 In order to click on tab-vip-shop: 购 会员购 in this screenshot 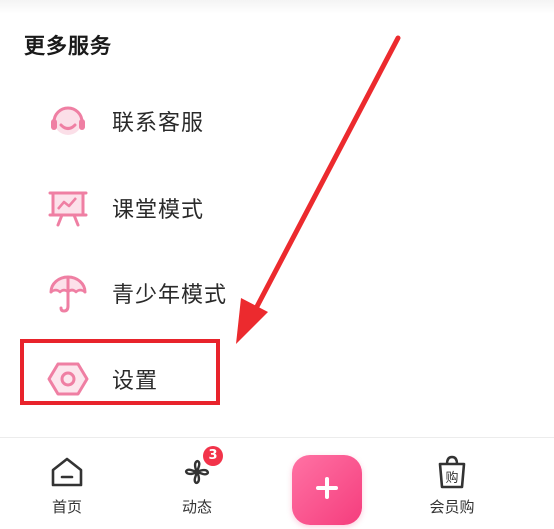, I will do `click(452, 487)`.